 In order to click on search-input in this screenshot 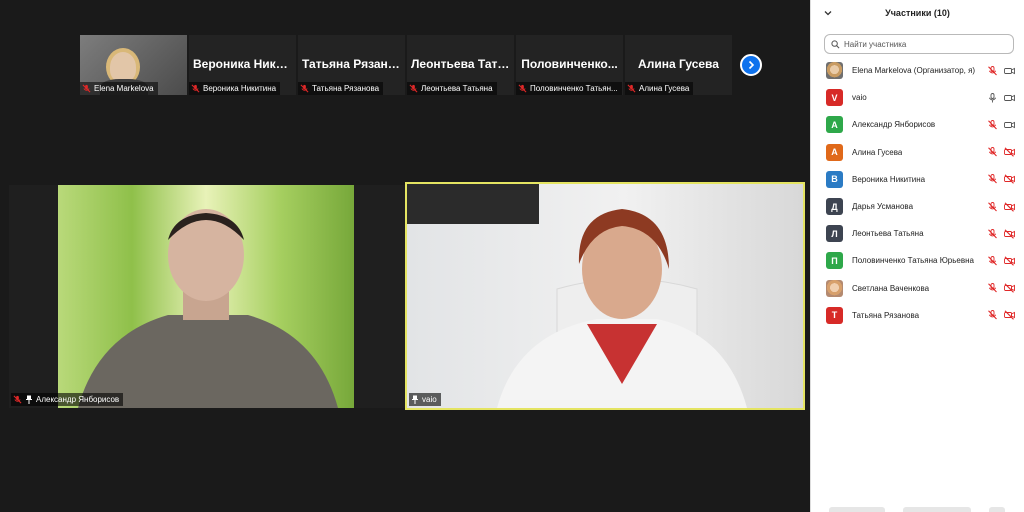, I will do `click(924, 44)`.